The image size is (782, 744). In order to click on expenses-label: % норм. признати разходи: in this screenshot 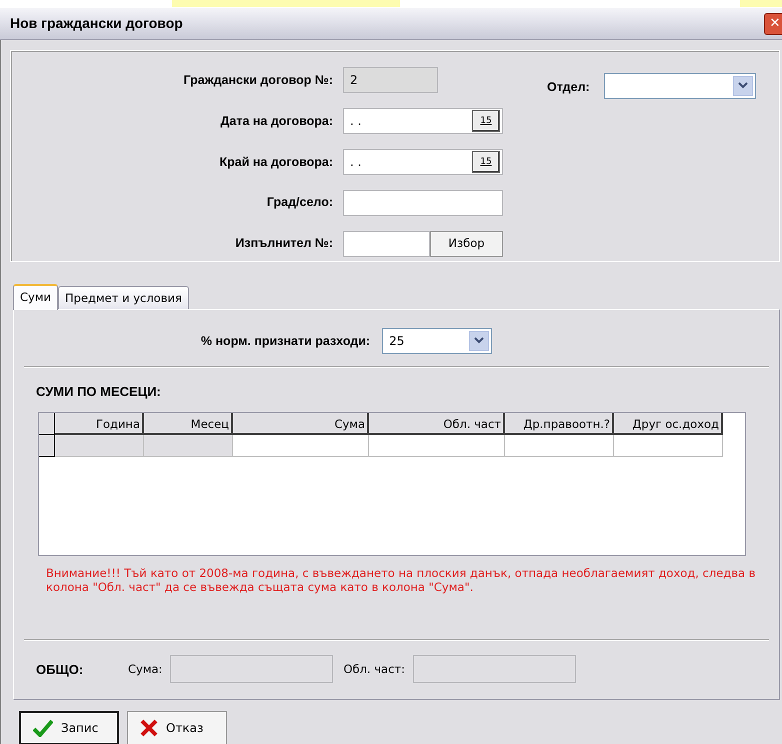, I will do `click(285, 341)`.